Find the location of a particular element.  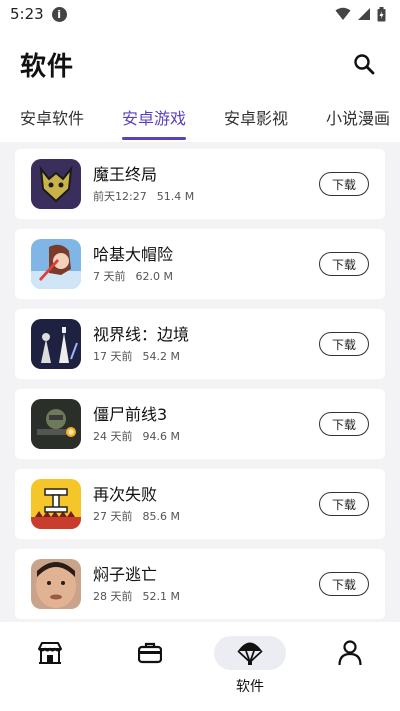

app-size: 62.0 M is located at coordinates (154, 276).